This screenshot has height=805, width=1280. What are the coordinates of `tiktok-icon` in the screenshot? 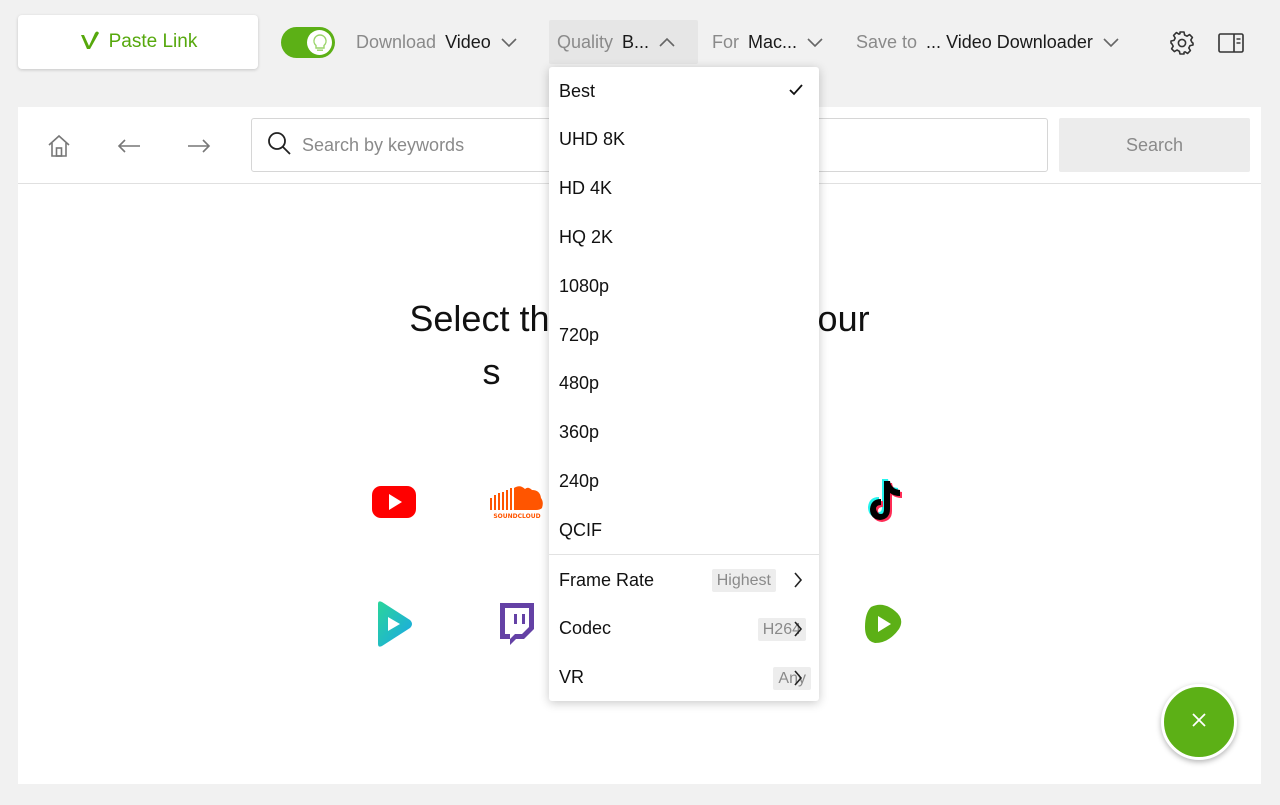 It's located at (883, 502).